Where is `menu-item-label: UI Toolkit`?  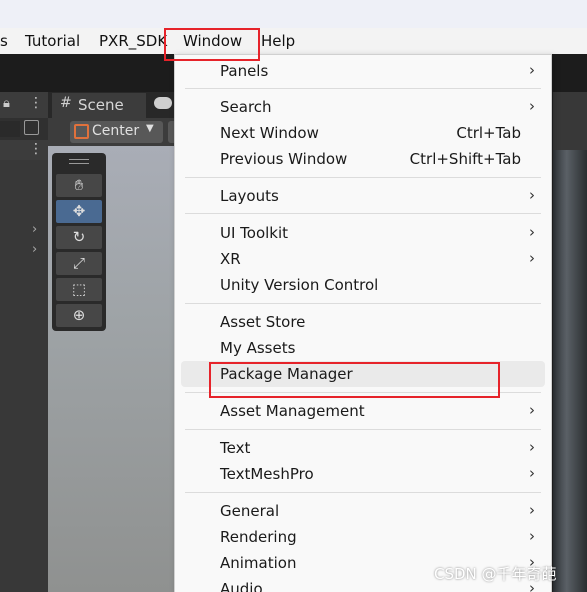
menu-item-label: UI Toolkit is located at coordinates (254, 233).